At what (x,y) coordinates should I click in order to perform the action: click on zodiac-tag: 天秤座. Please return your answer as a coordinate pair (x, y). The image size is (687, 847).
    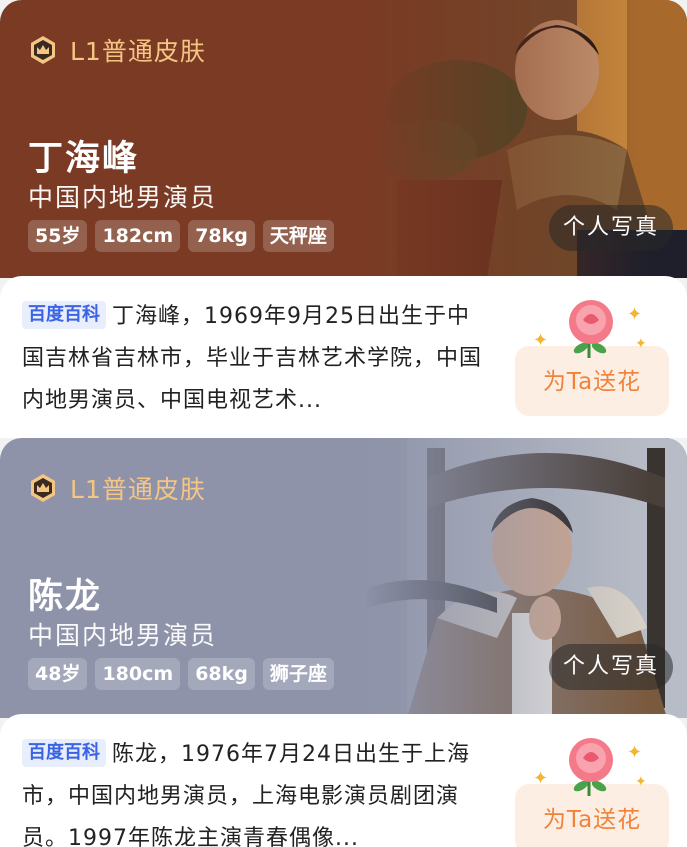
    Looking at the image, I should click on (298, 236).